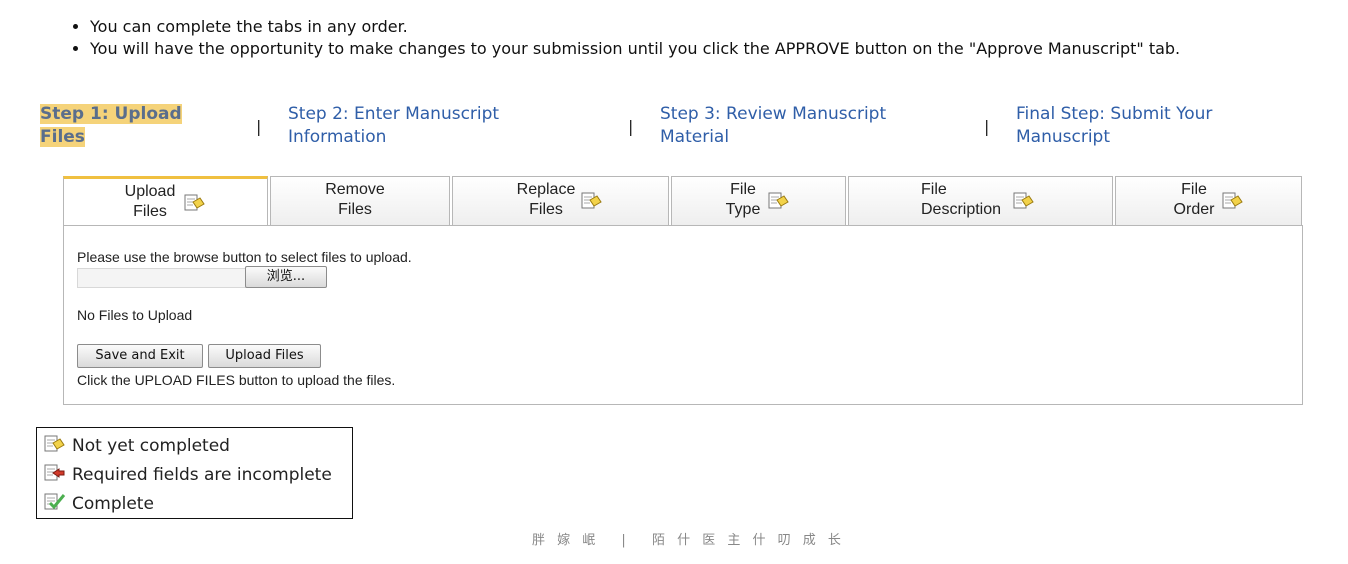  Describe the element at coordinates (99, 503) in the screenshot. I see `legend-complete: Complete` at that location.